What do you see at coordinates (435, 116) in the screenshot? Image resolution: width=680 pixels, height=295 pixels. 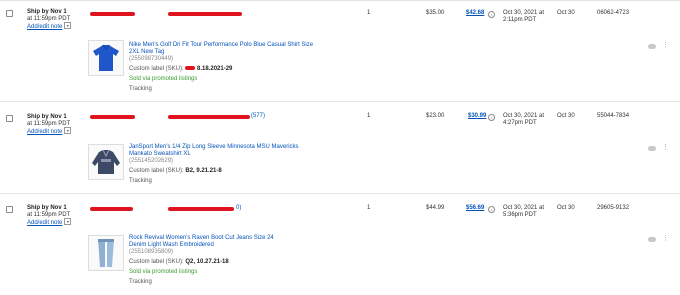 I see `sold-price: $23.00` at bounding box center [435, 116].